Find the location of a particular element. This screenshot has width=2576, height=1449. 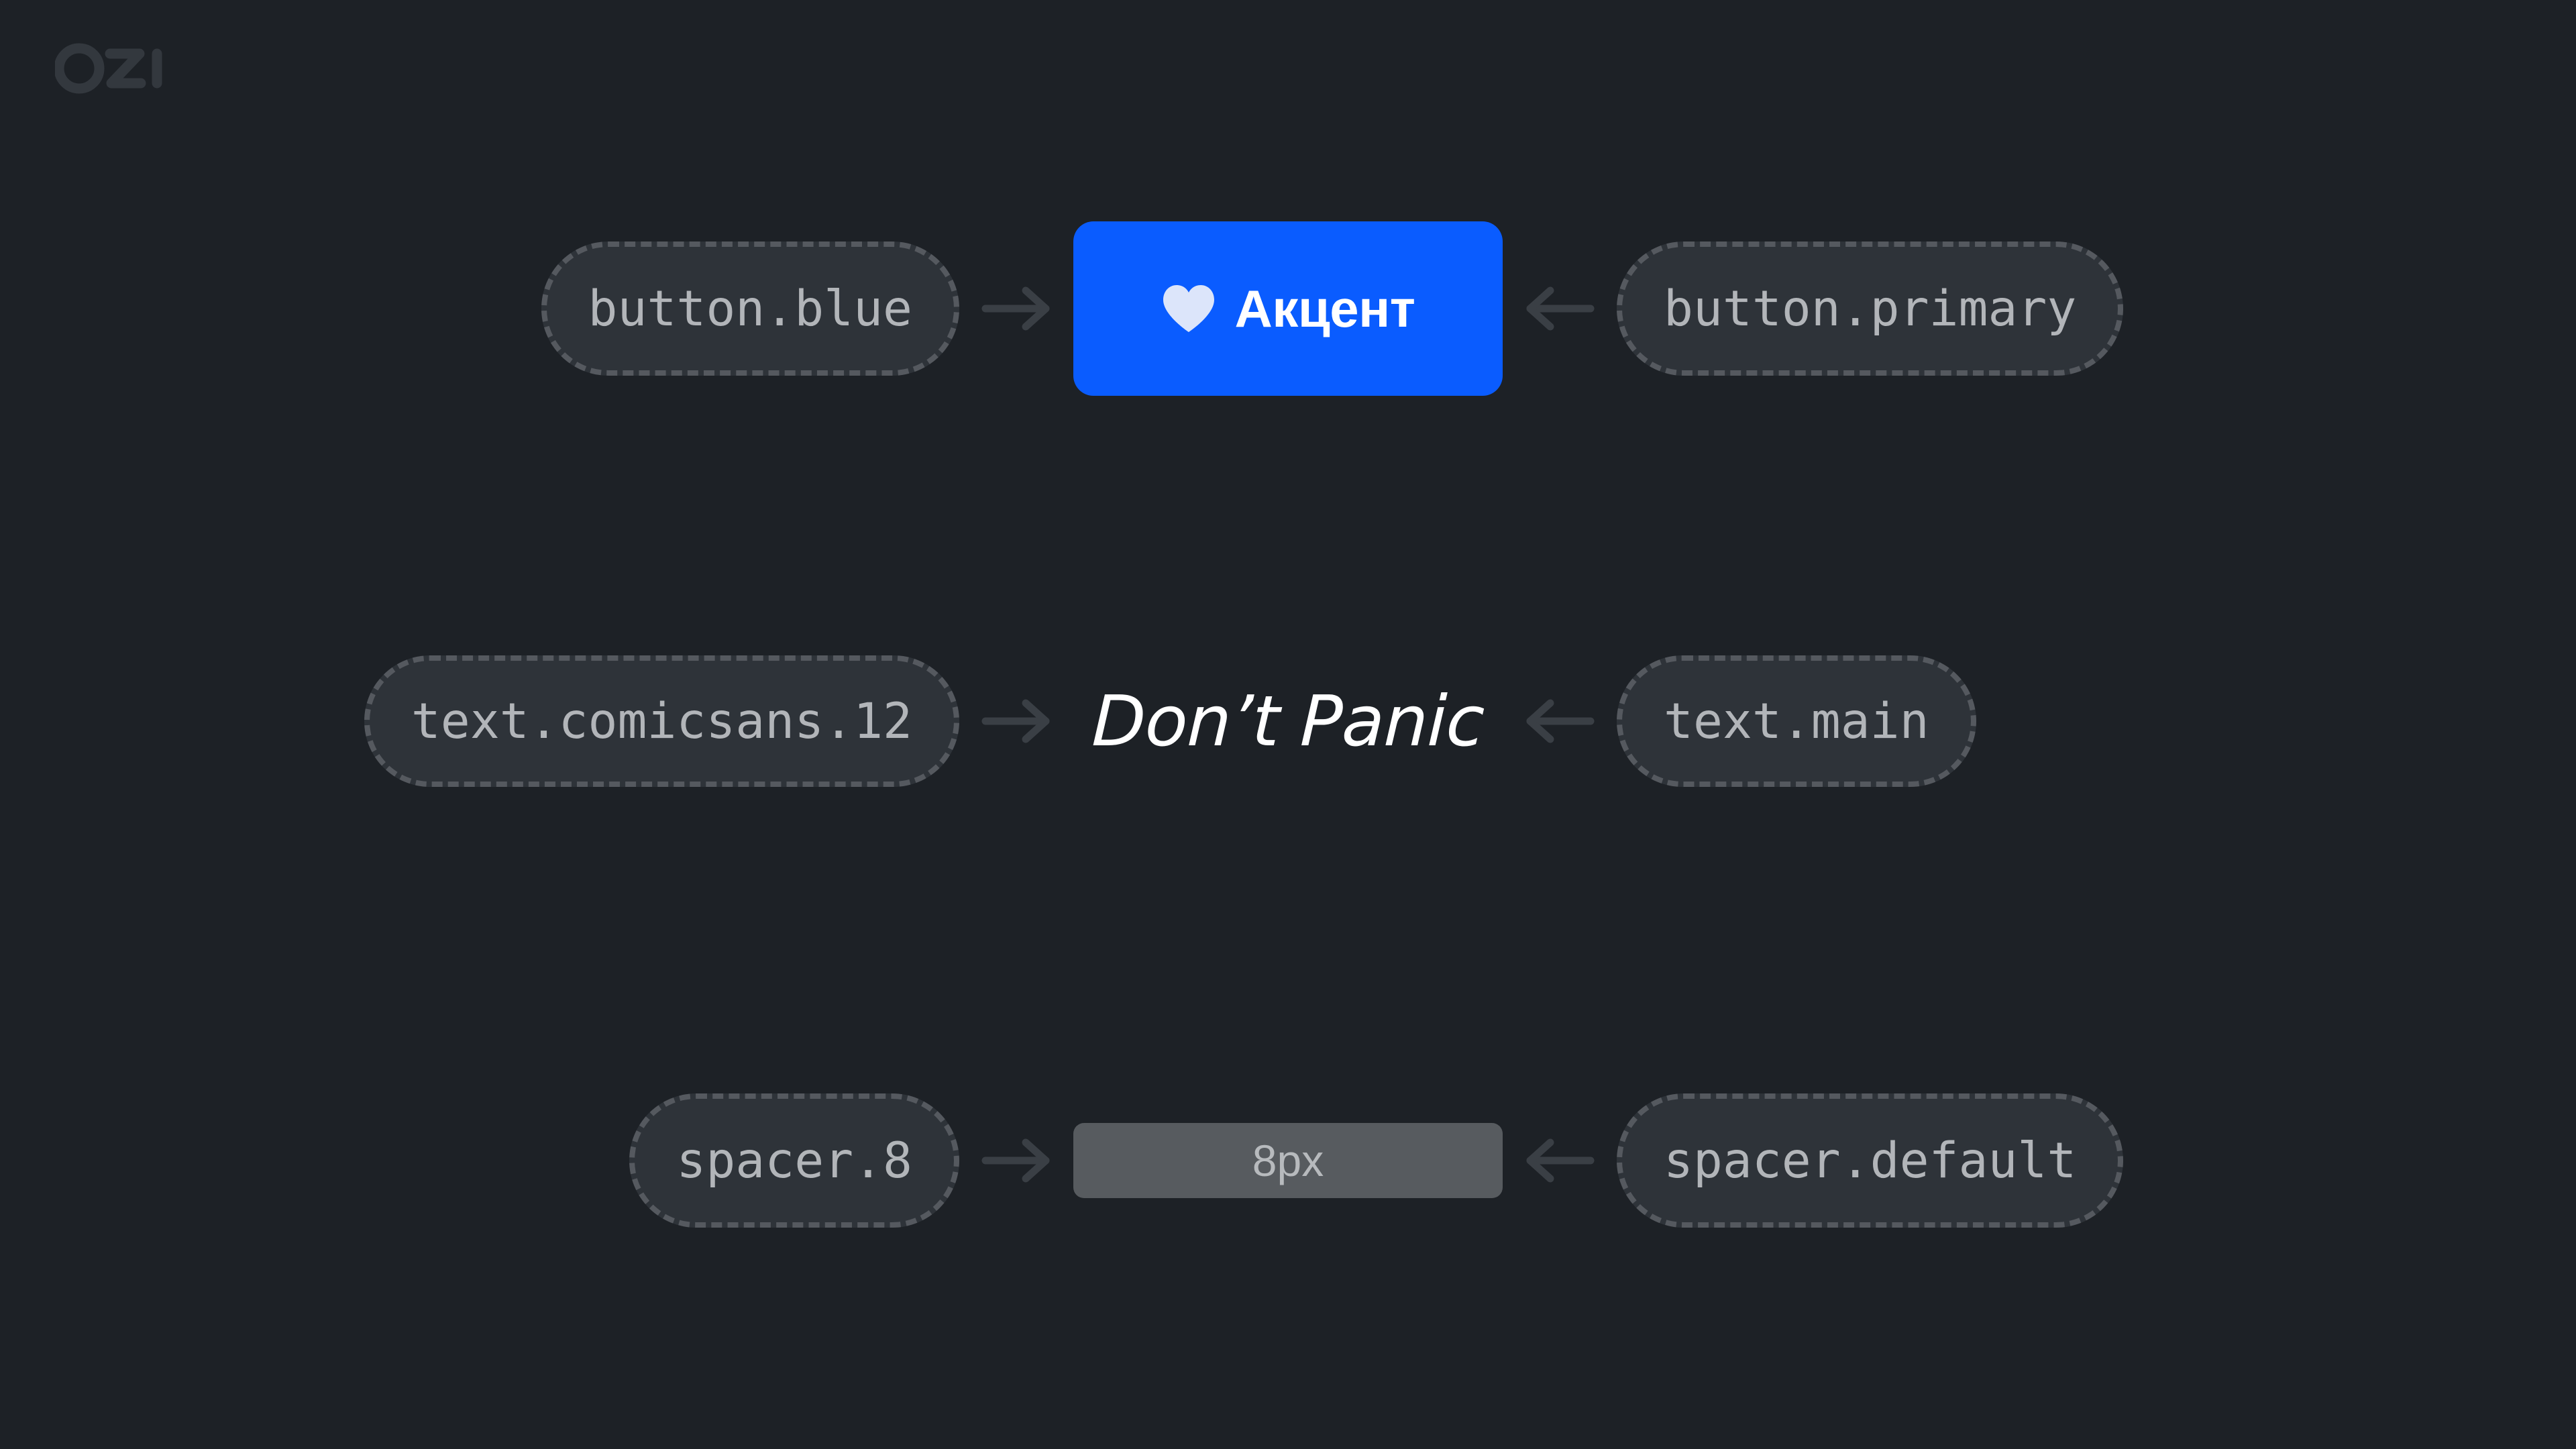

preview-slot-spacer: 8px is located at coordinates (1288, 1160).